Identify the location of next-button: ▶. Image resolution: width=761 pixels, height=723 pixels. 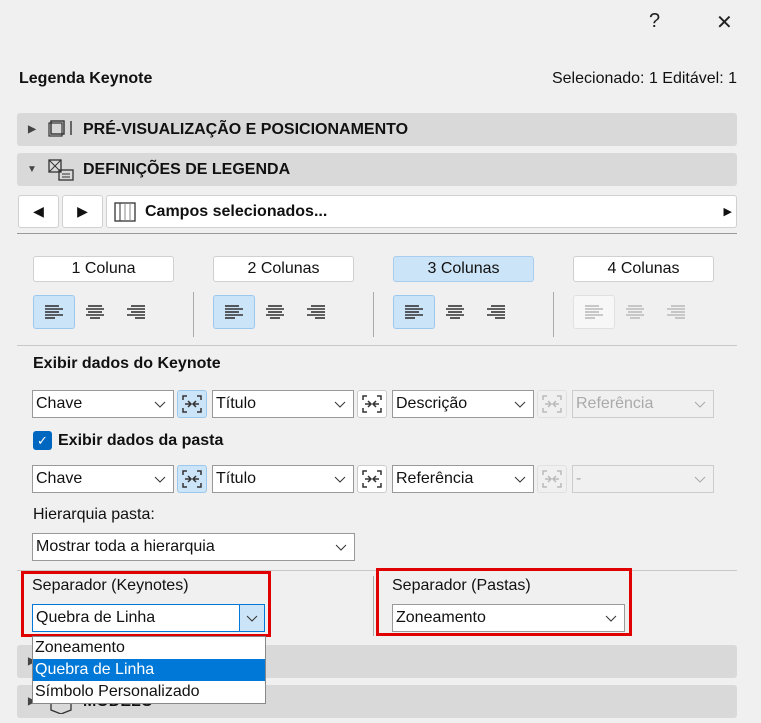
(82, 211).